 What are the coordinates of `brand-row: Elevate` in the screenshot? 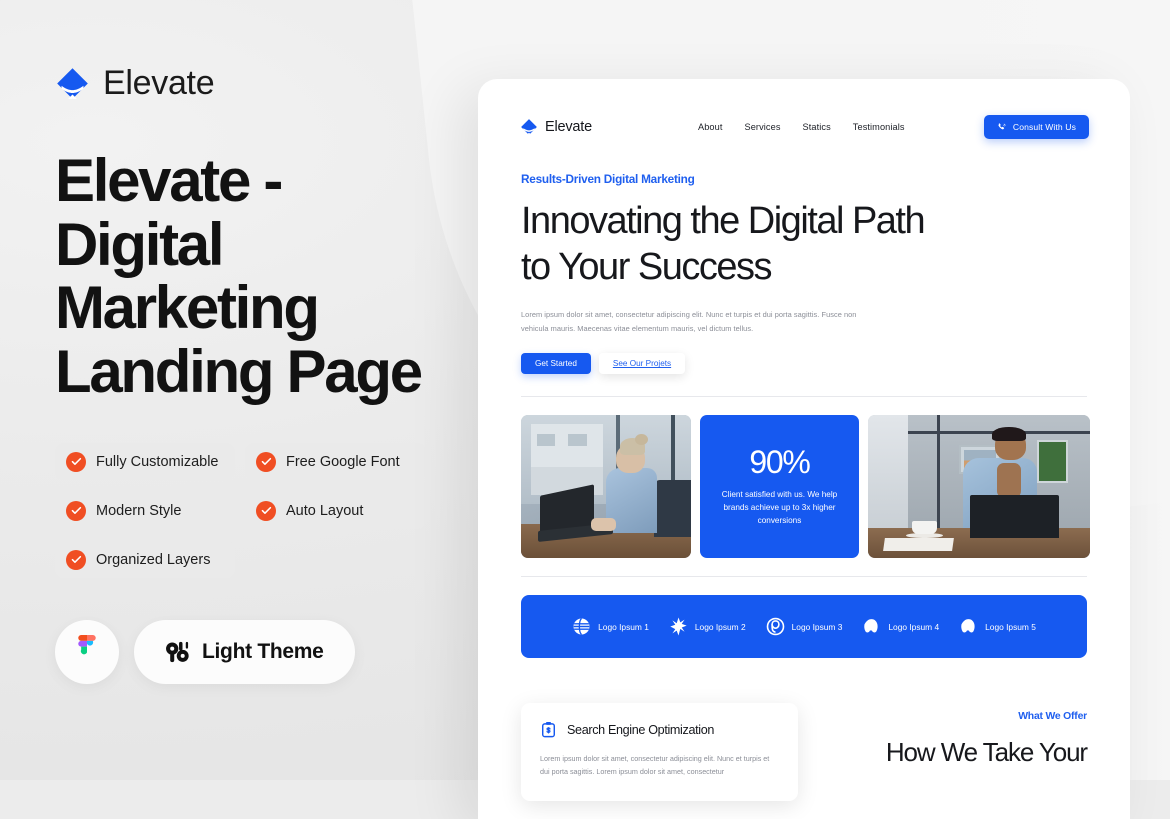 It's located at (255, 83).